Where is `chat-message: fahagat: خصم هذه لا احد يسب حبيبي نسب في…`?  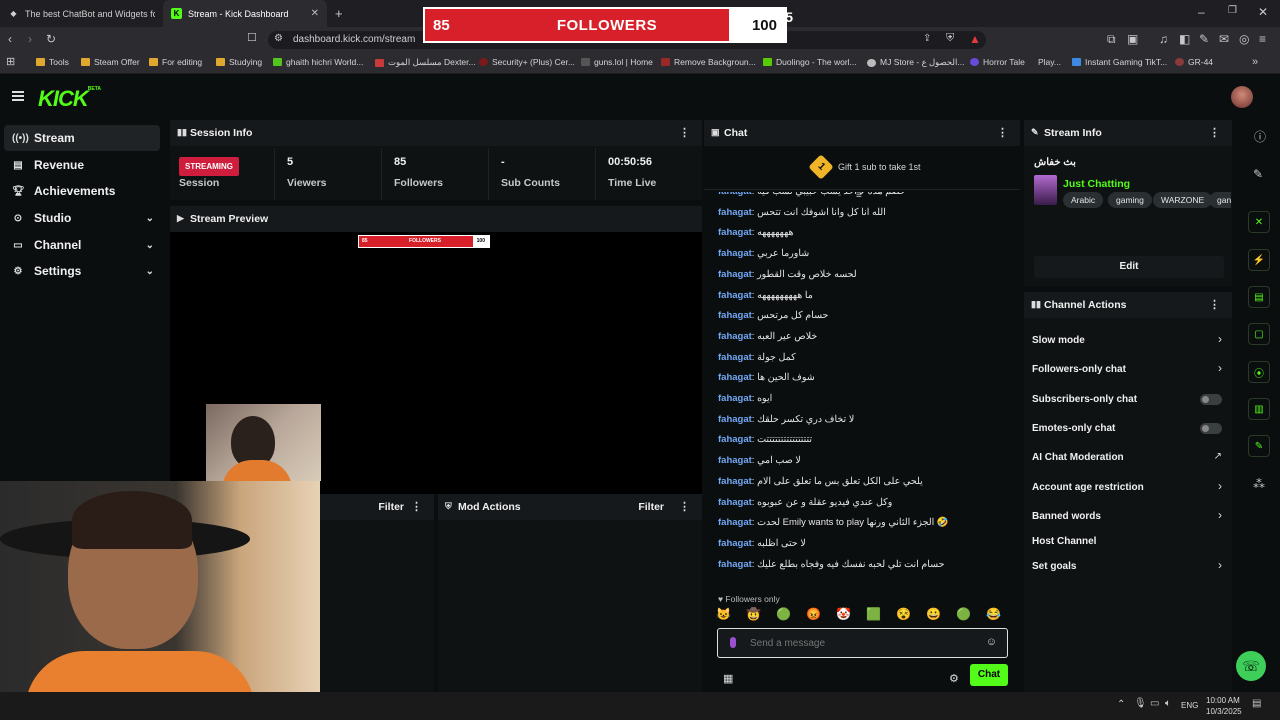 chat-message: fahagat: خصم هذه لا احد يسب حبيبي نسب في… is located at coordinates (812, 194).